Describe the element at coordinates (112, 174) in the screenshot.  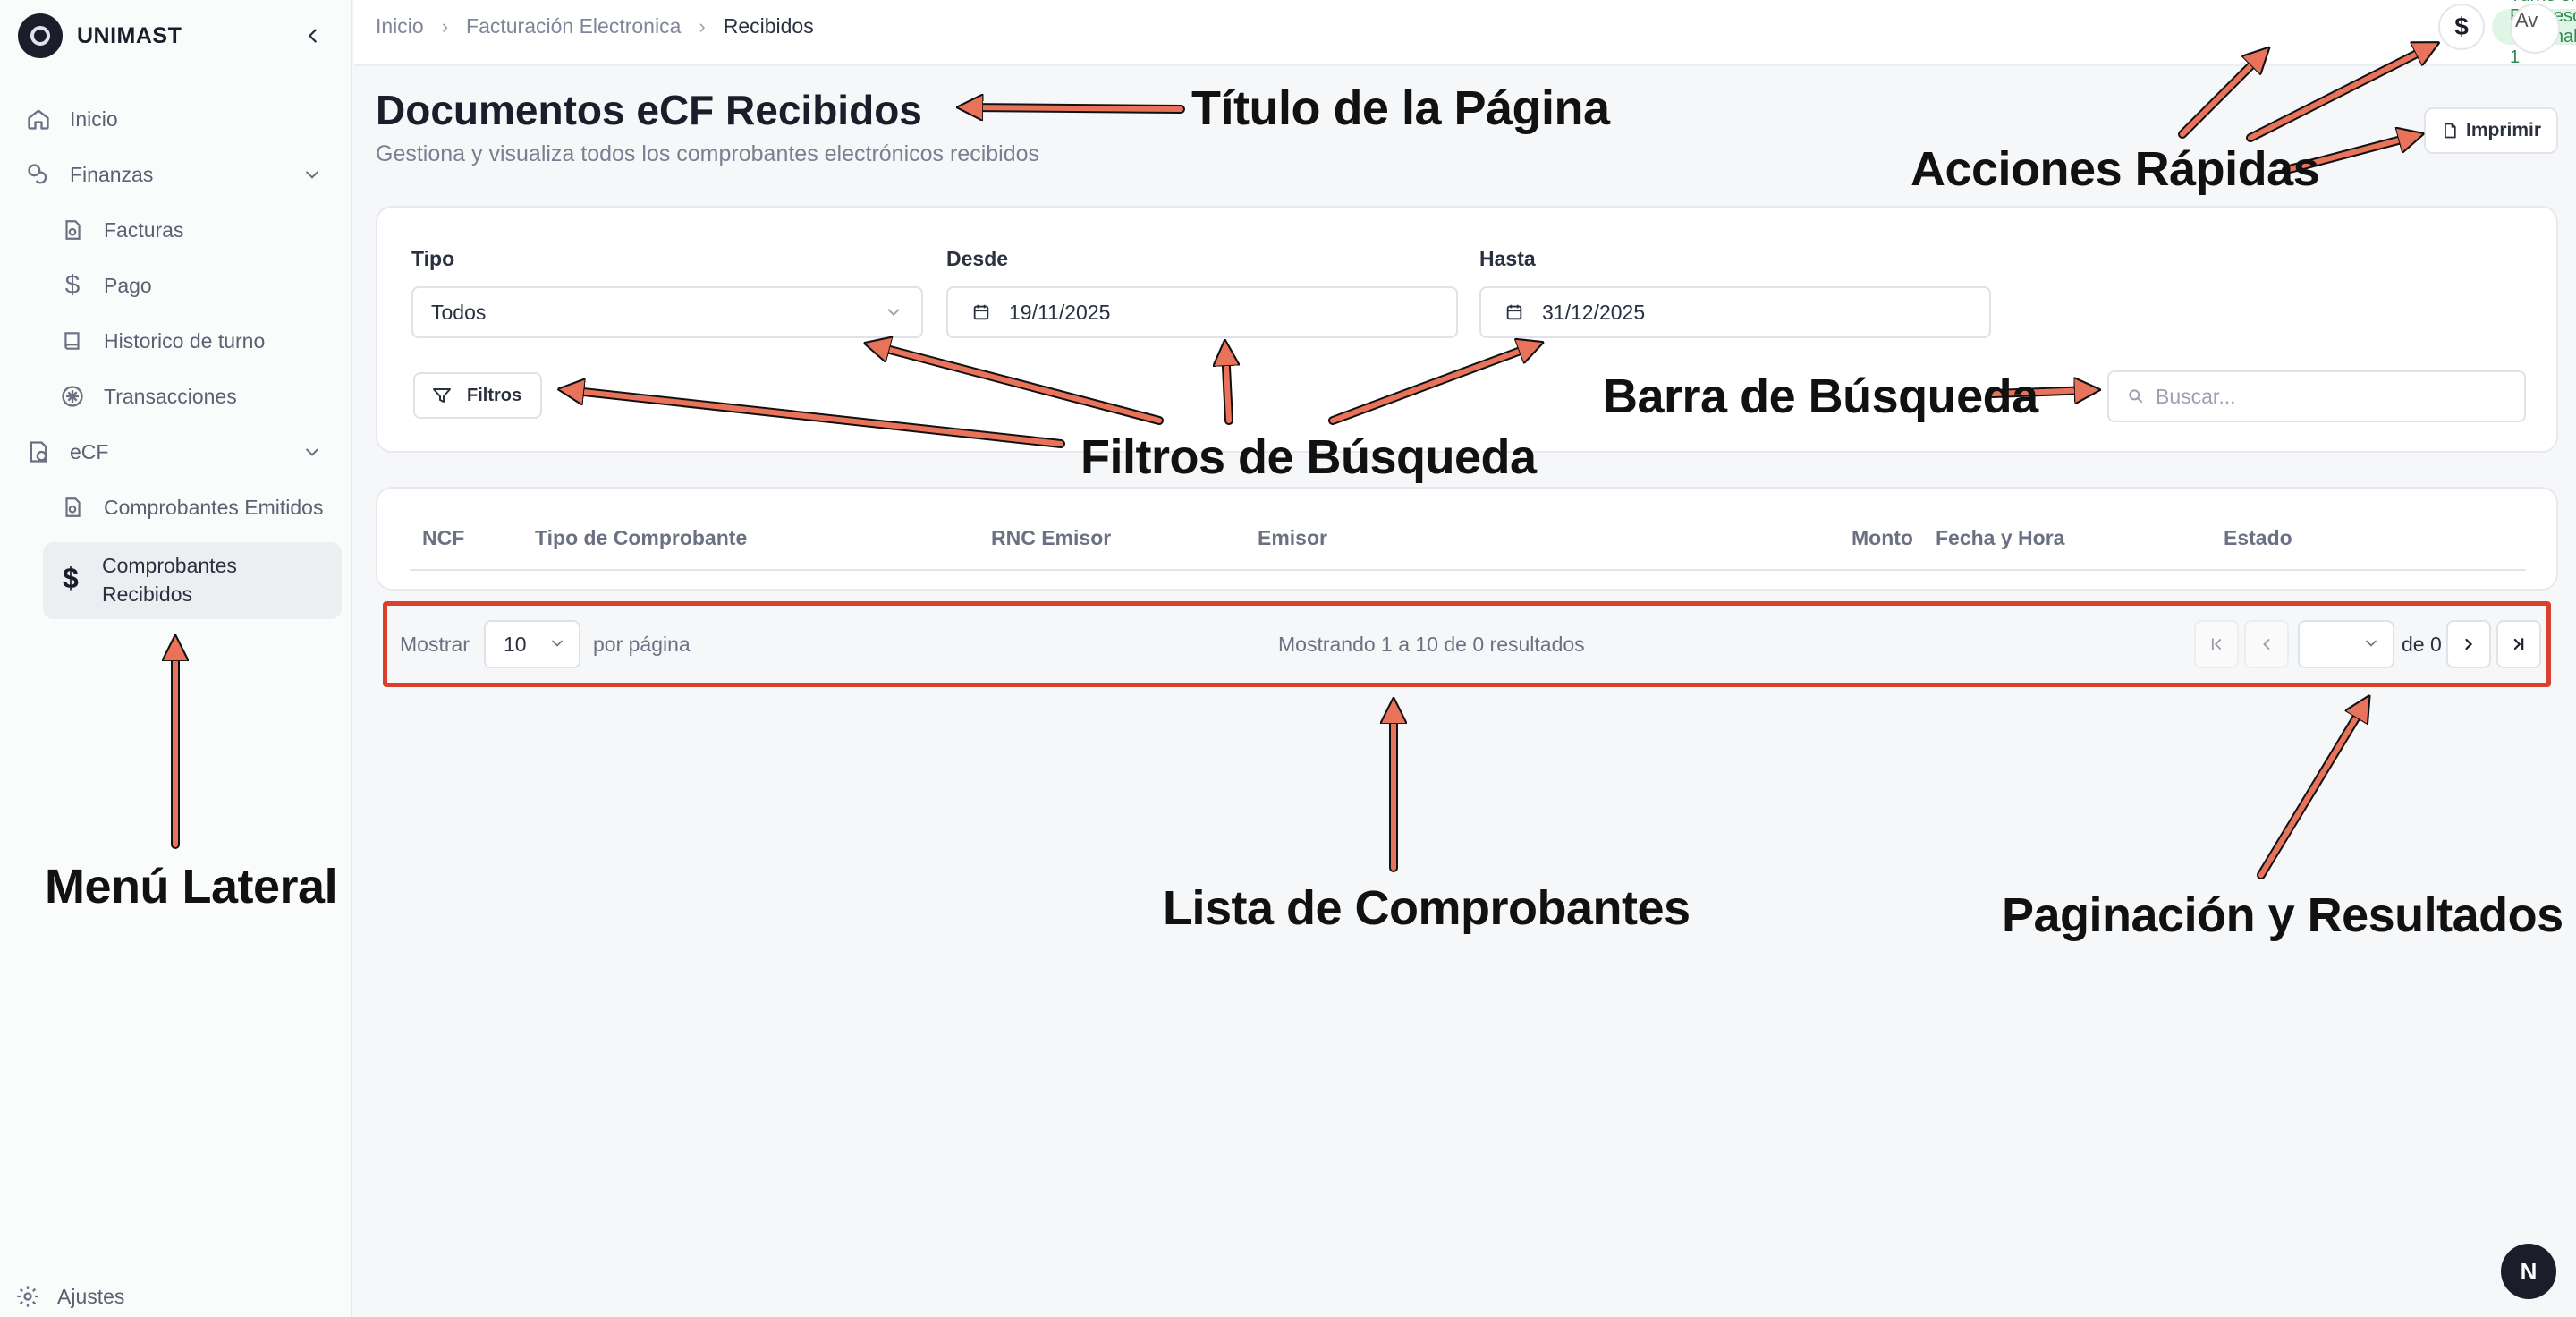
I see `sidebar-item-label: Finanzas` at that location.